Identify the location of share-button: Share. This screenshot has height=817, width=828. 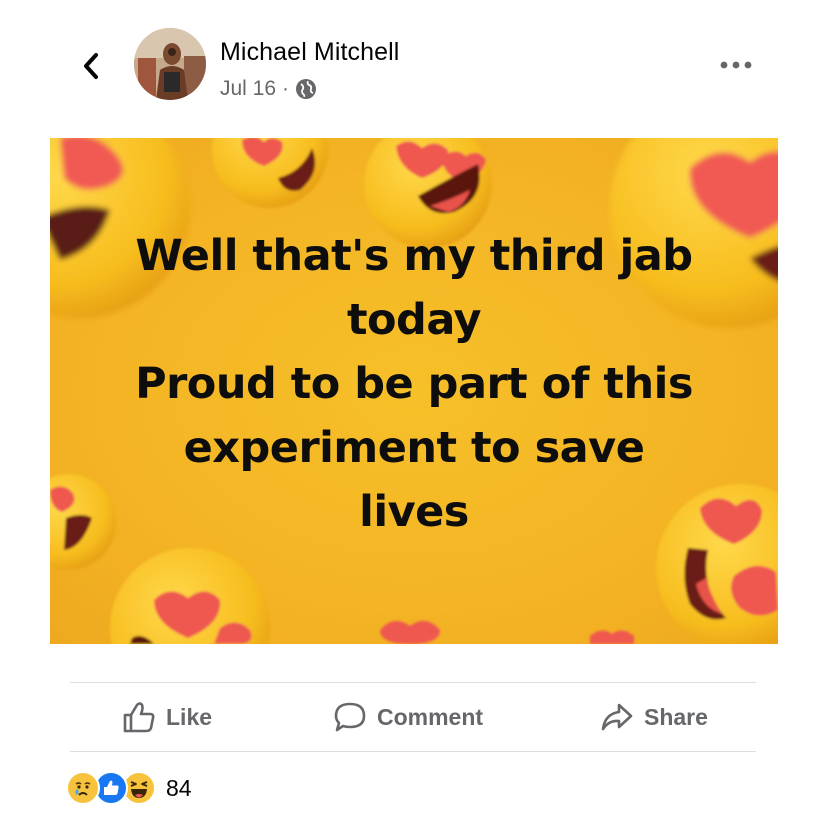
(654, 717).